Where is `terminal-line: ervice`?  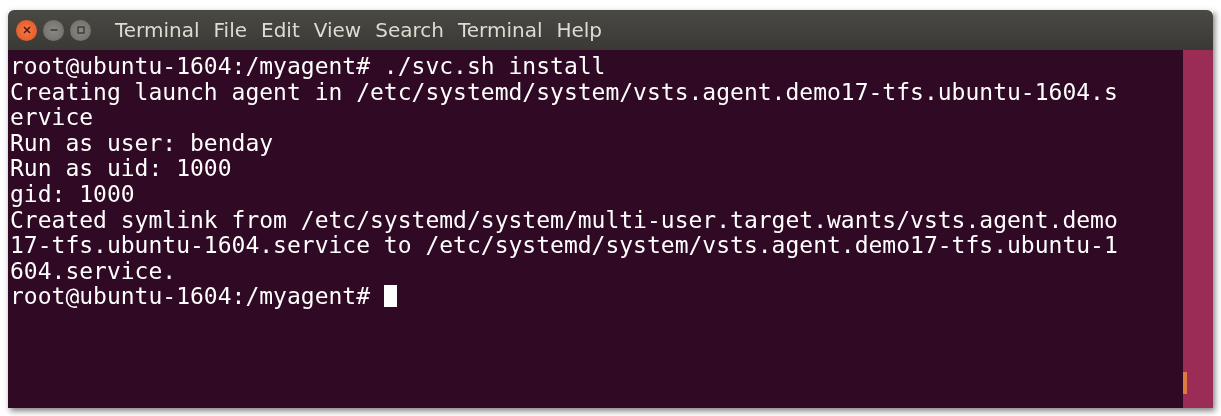
terminal-line: ervice is located at coordinates (52, 117).